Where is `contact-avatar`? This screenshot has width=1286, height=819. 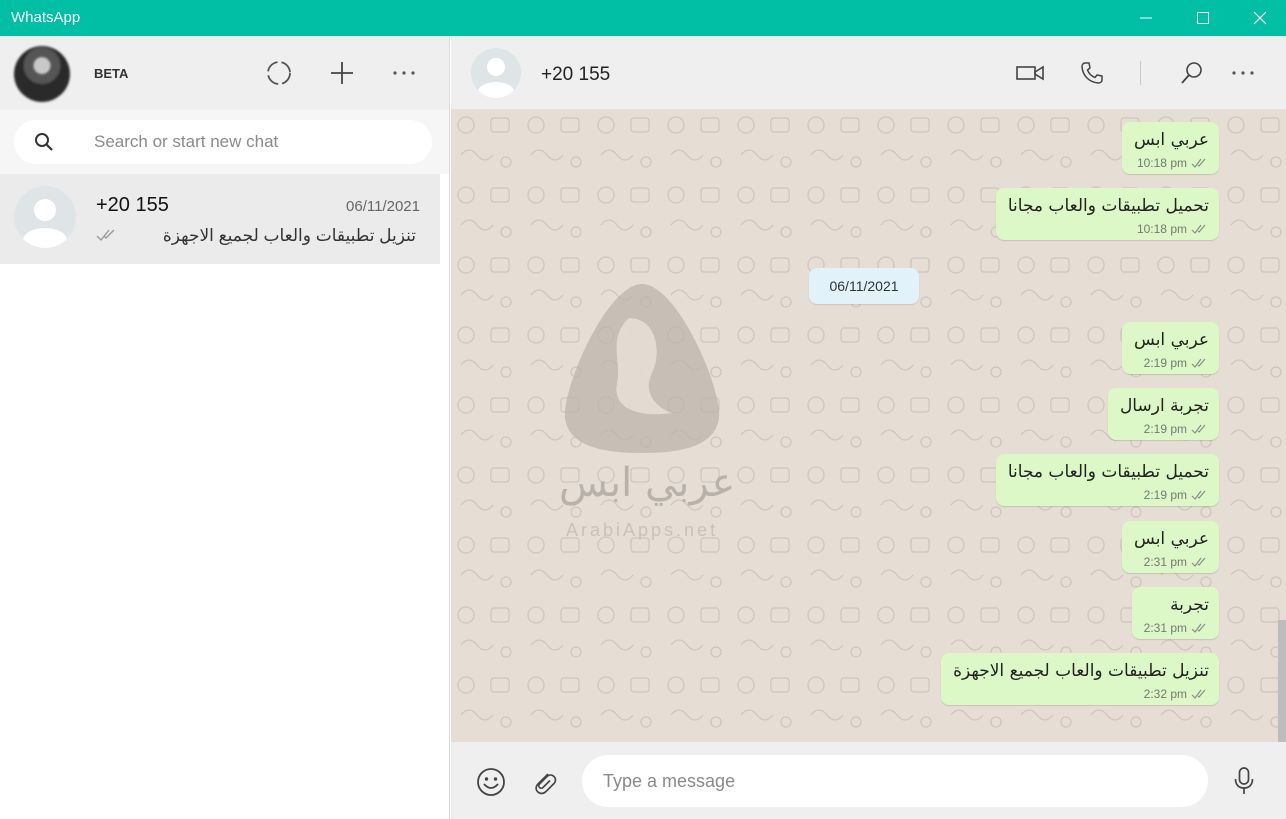 contact-avatar is located at coordinates (496, 73).